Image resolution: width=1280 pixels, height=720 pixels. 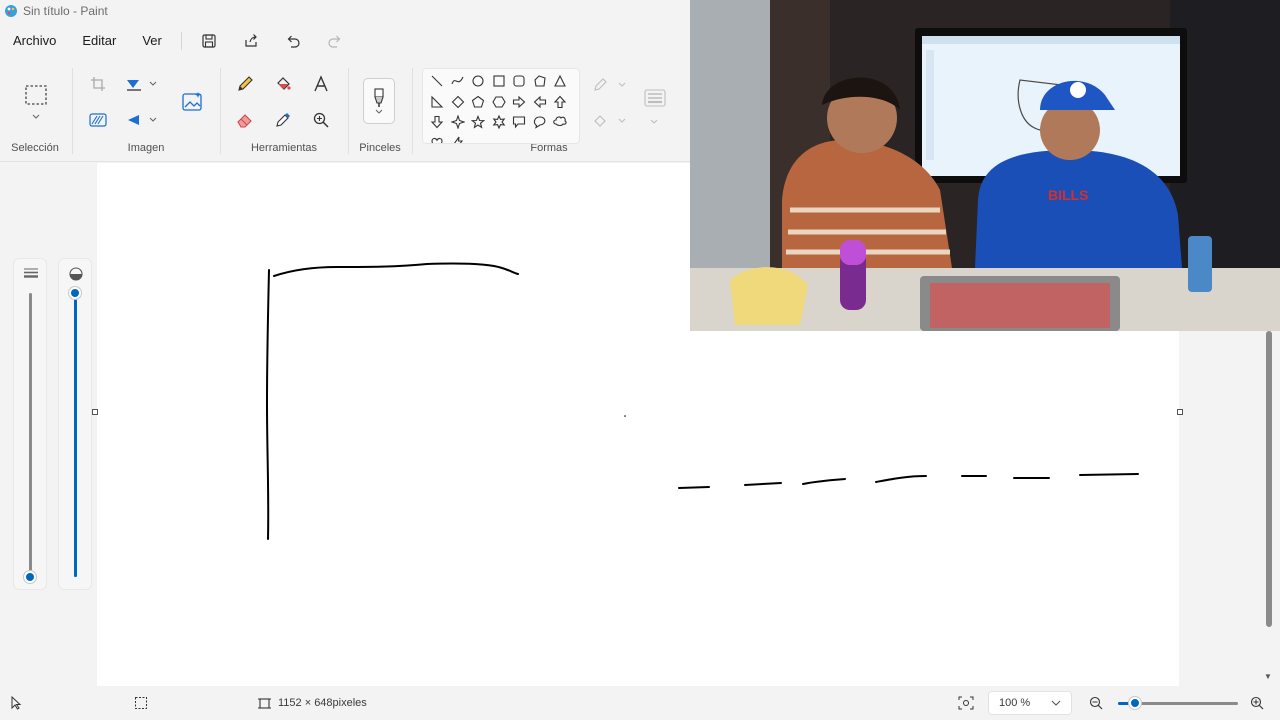 I want to click on oval-callout-icon, so click(x=539, y=122).